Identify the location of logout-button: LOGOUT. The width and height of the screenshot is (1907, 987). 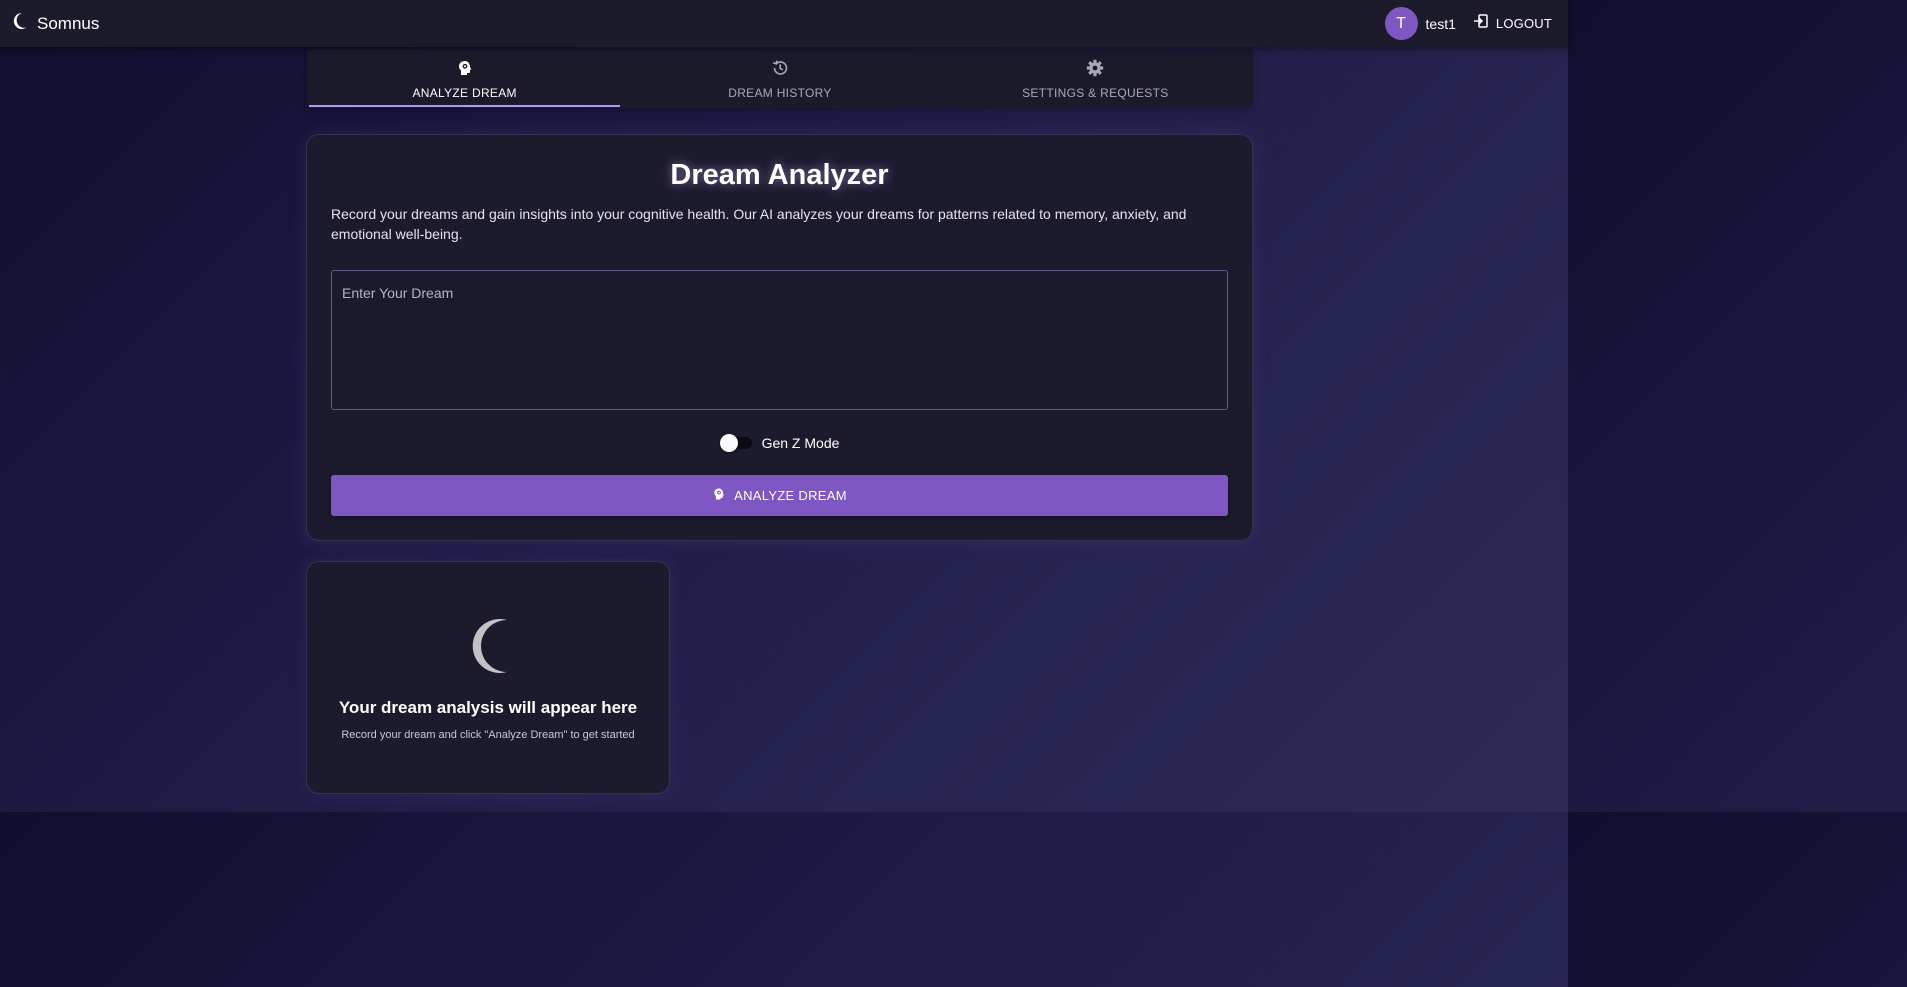
(1512, 23).